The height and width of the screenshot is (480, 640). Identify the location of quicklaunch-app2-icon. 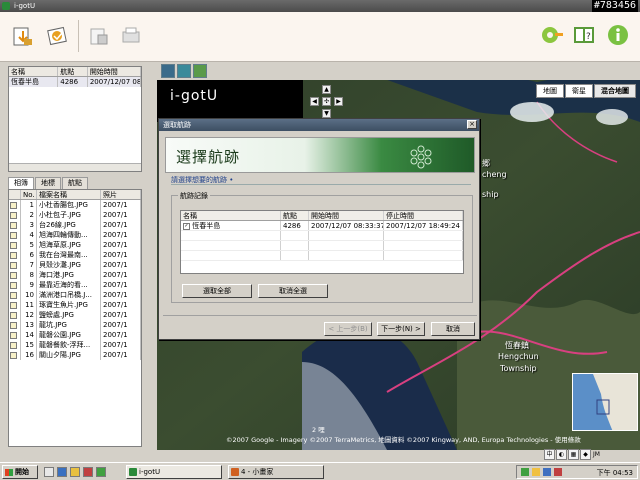
(101, 472).